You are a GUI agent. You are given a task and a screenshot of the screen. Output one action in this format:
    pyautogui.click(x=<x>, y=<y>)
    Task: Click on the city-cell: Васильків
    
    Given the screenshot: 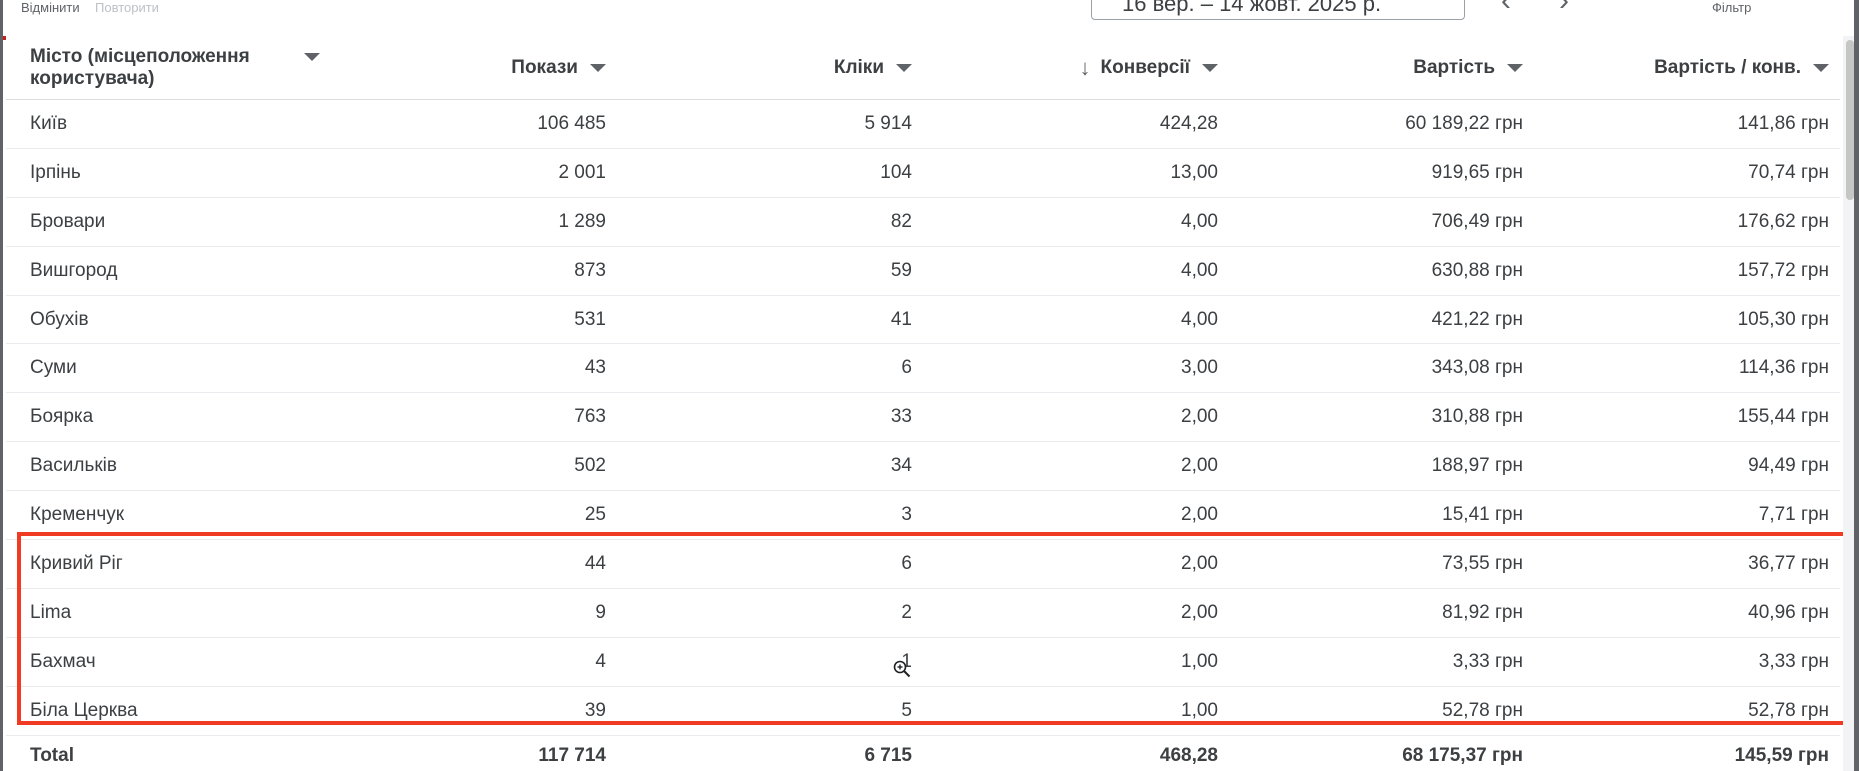 What is the action you would take?
    pyautogui.click(x=73, y=466)
    